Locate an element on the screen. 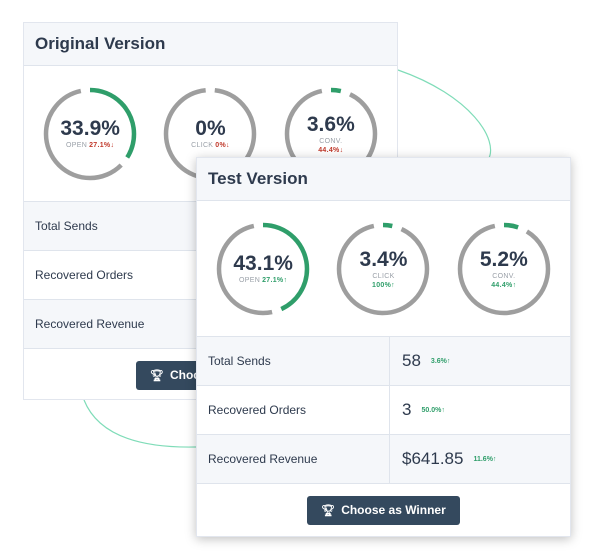  row-value: 3 is located at coordinates (407, 409).